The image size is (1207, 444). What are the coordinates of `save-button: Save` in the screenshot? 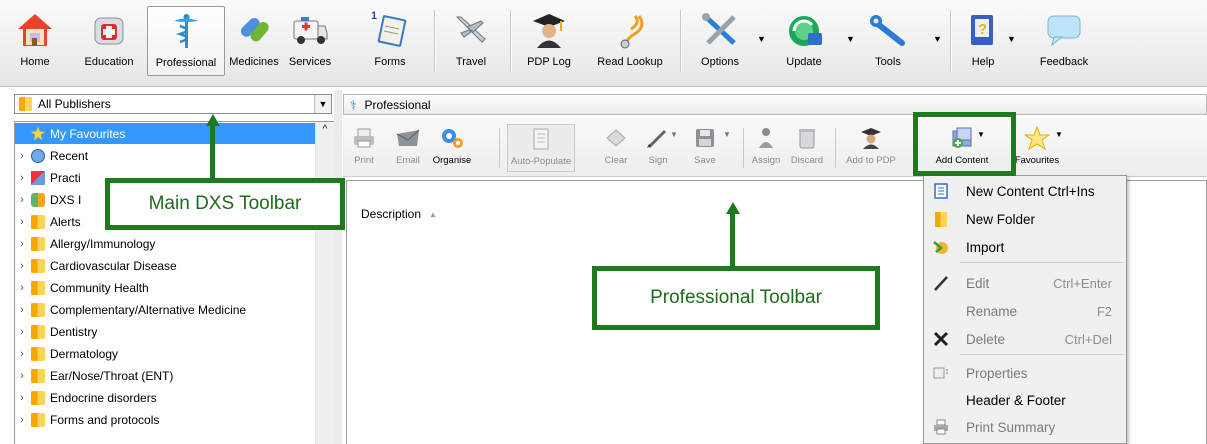 It's located at (705, 148).